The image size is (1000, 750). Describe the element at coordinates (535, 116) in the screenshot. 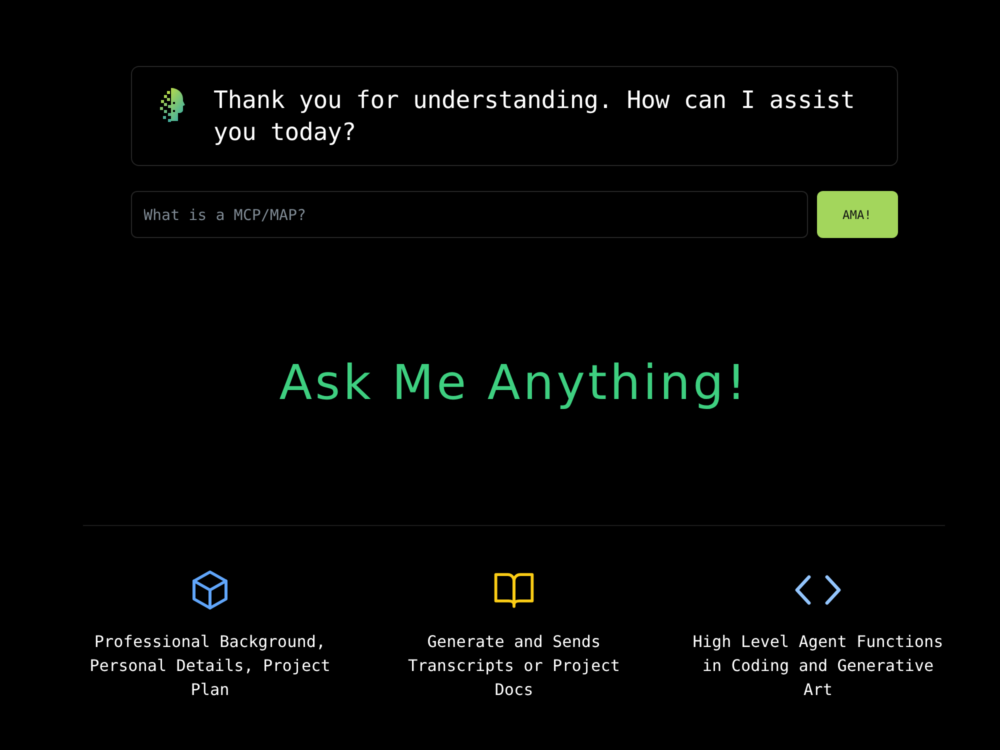

I see `chat-message-text: Thank you for understanding. How can I assist you today?` at that location.